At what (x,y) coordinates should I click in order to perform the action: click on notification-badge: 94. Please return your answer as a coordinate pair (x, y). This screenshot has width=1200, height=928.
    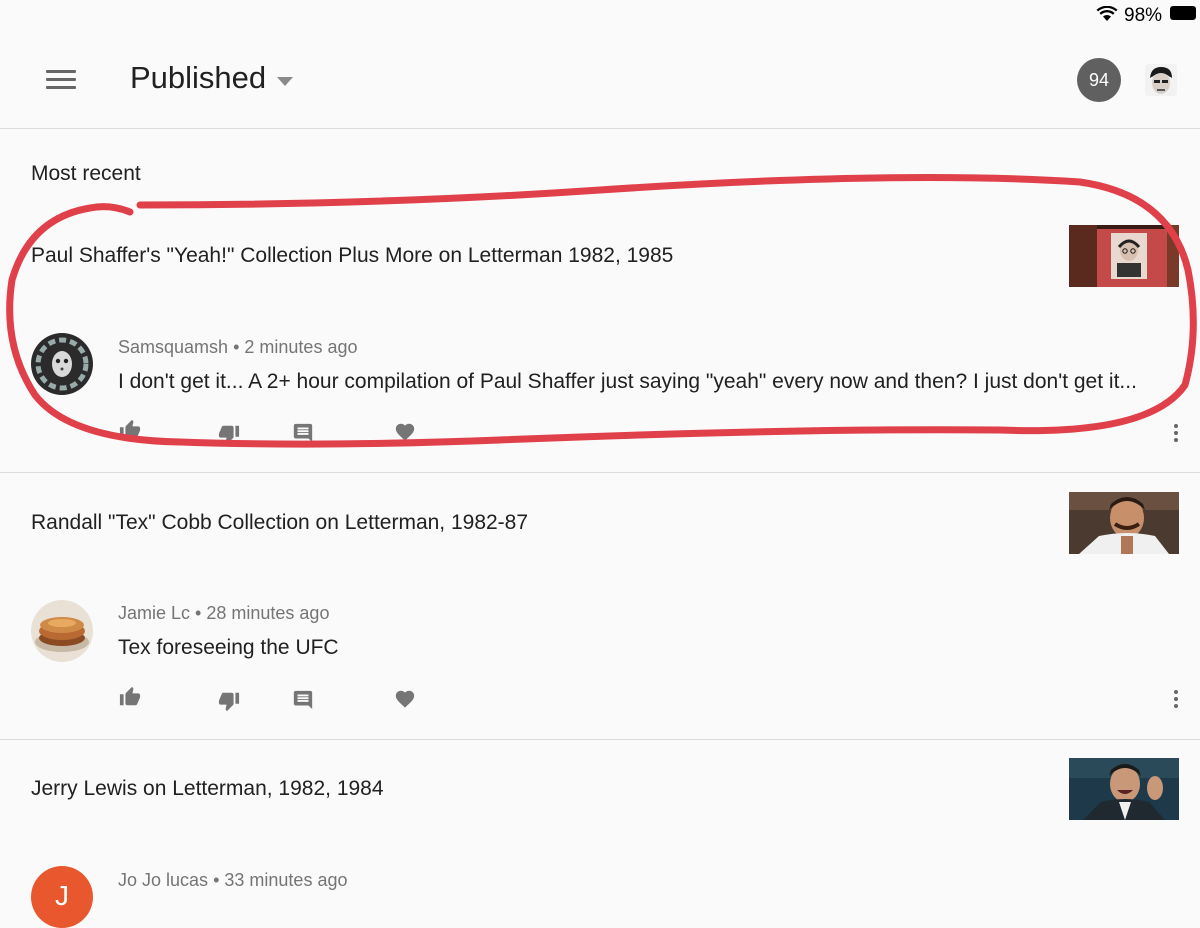
    Looking at the image, I should click on (1099, 80).